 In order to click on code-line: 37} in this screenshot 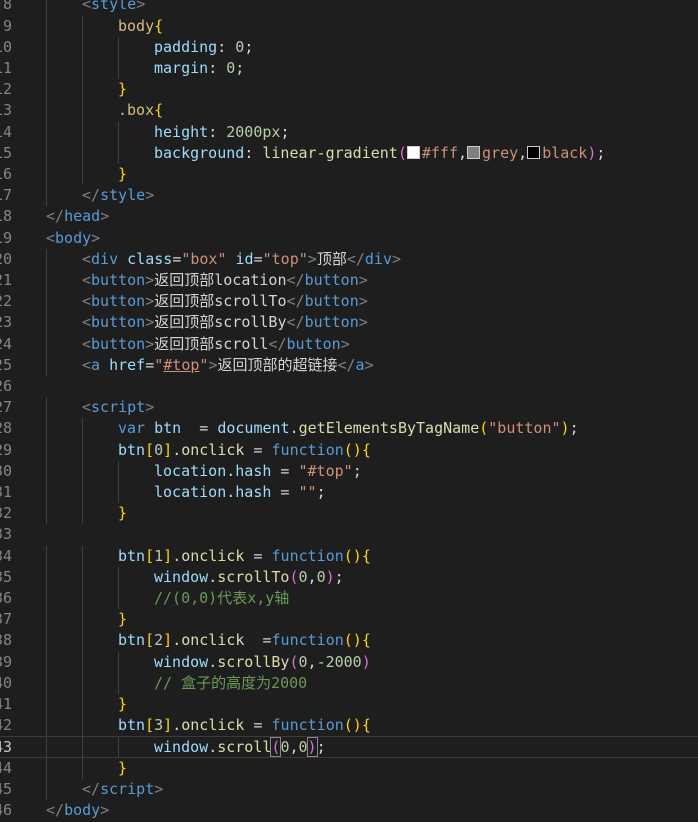, I will do `click(349, 620)`.